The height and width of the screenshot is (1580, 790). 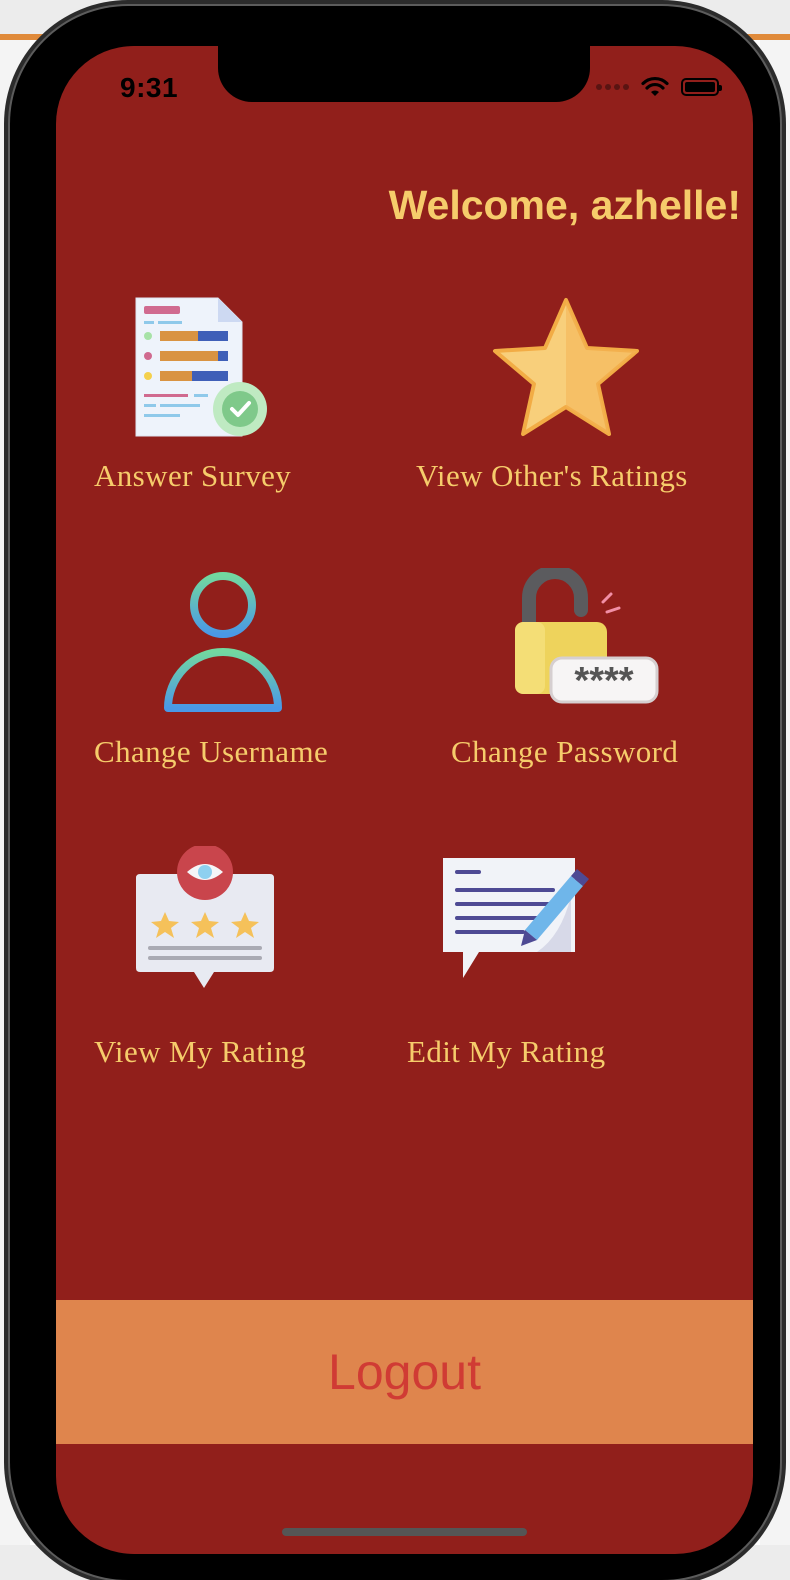 I want to click on edit-my-rating-button: Edit My Rating, so click(x=541, y=957).